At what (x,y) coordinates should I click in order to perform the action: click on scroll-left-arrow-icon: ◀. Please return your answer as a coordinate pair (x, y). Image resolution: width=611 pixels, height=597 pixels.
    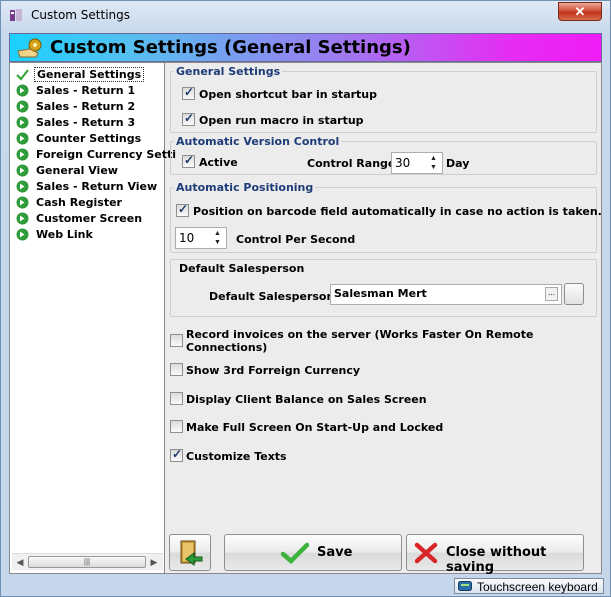
    Looking at the image, I should click on (20, 562).